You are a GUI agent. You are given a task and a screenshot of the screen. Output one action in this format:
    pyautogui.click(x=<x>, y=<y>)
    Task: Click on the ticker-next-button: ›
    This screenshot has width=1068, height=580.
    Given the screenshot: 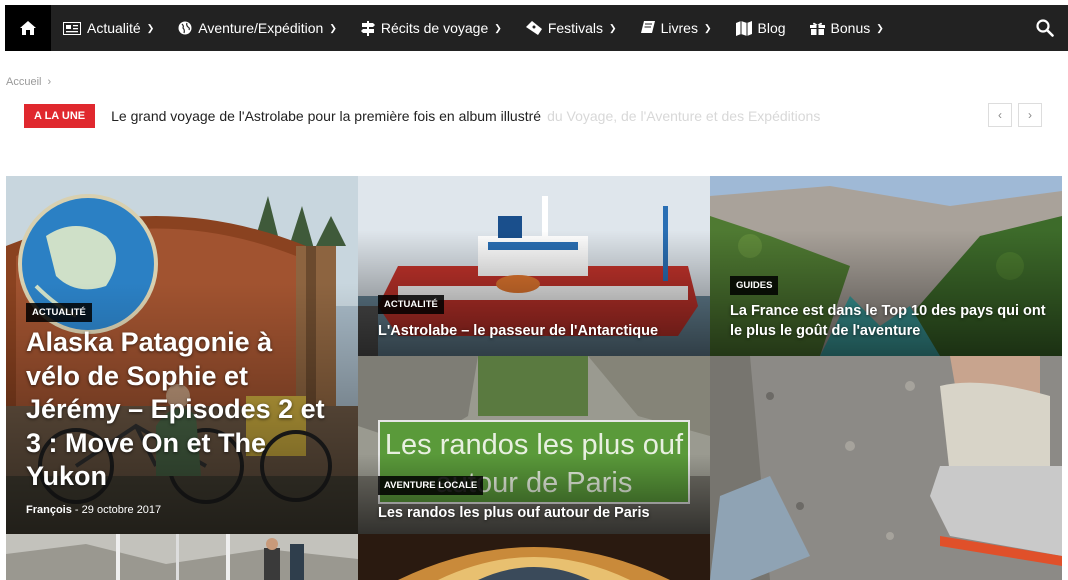 What is the action you would take?
    pyautogui.click(x=1030, y=115)
    